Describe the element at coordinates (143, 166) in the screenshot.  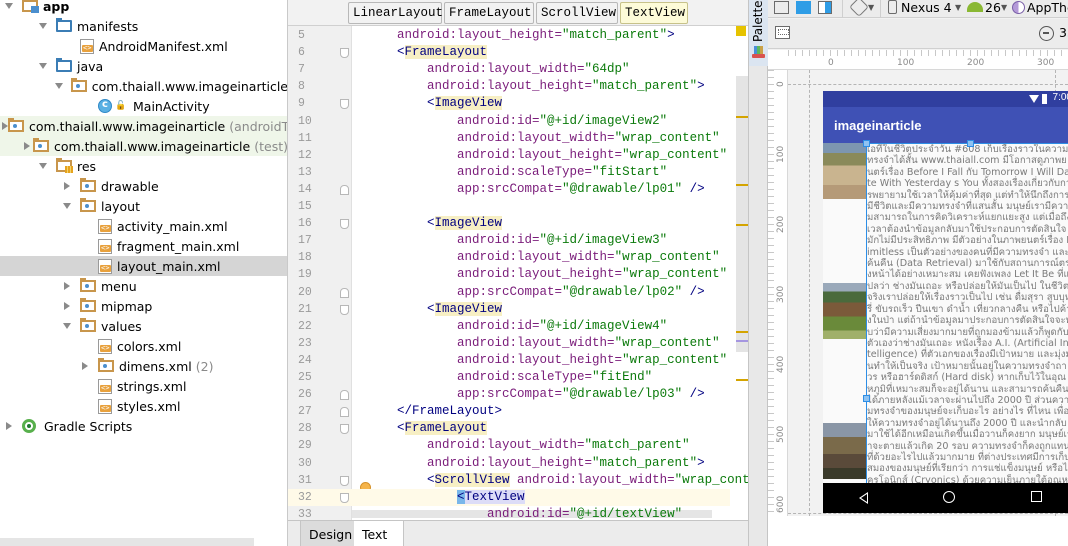
I see `tree-item: res` at that location.